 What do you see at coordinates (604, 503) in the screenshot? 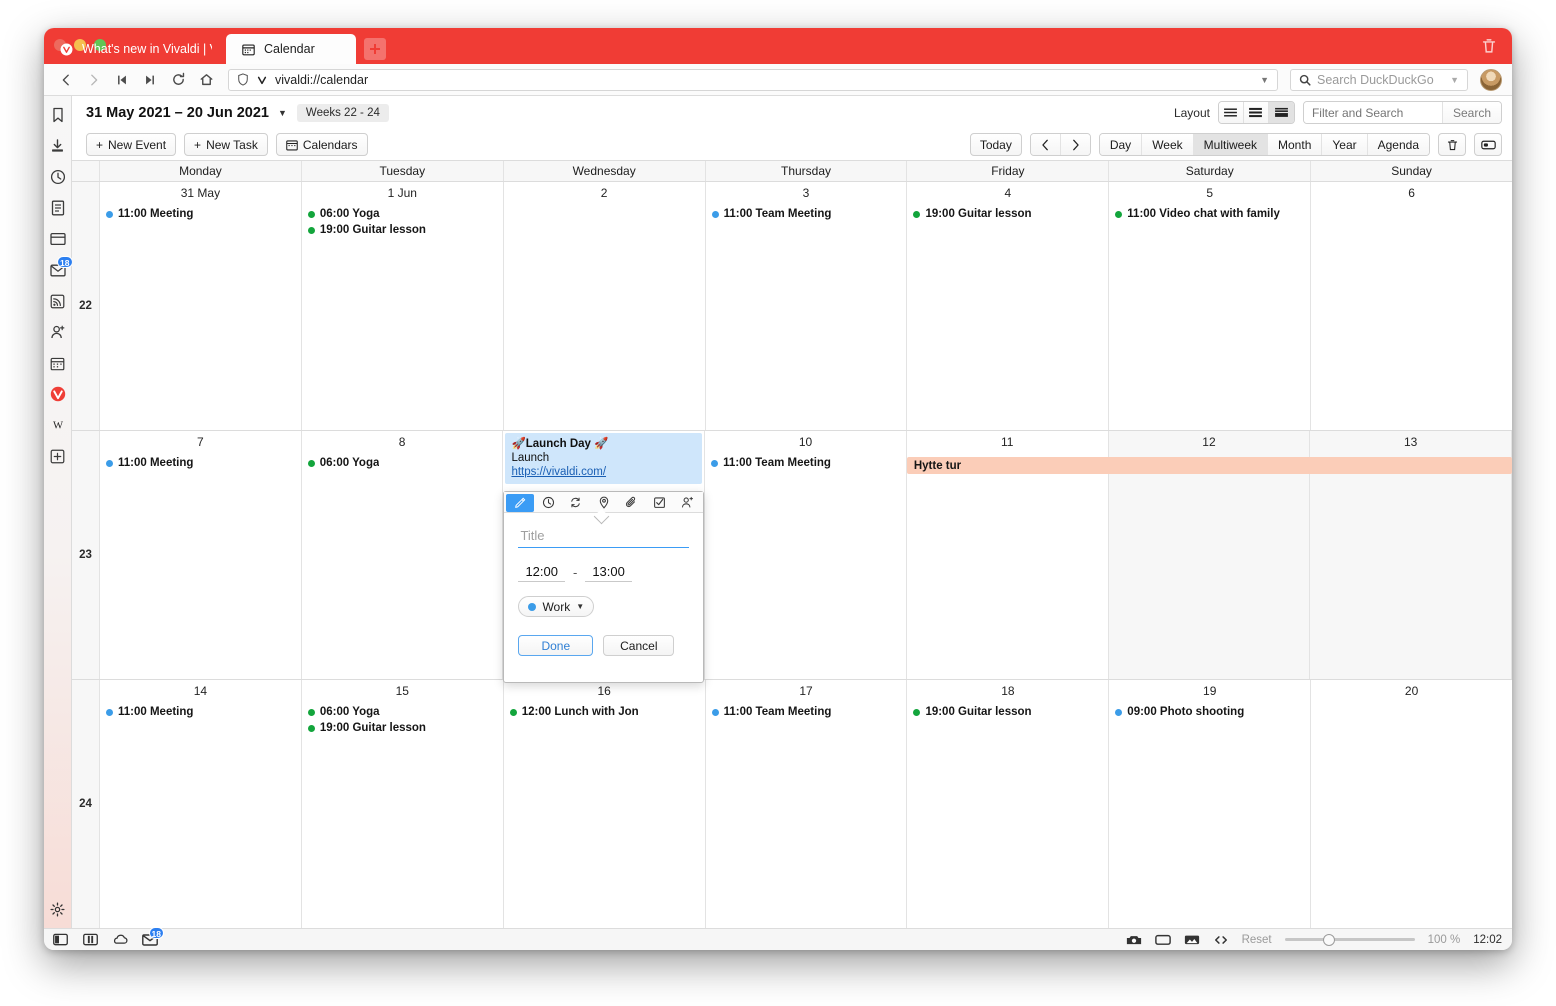
I see `location-pin-icon` at bounding box center [604, 503].